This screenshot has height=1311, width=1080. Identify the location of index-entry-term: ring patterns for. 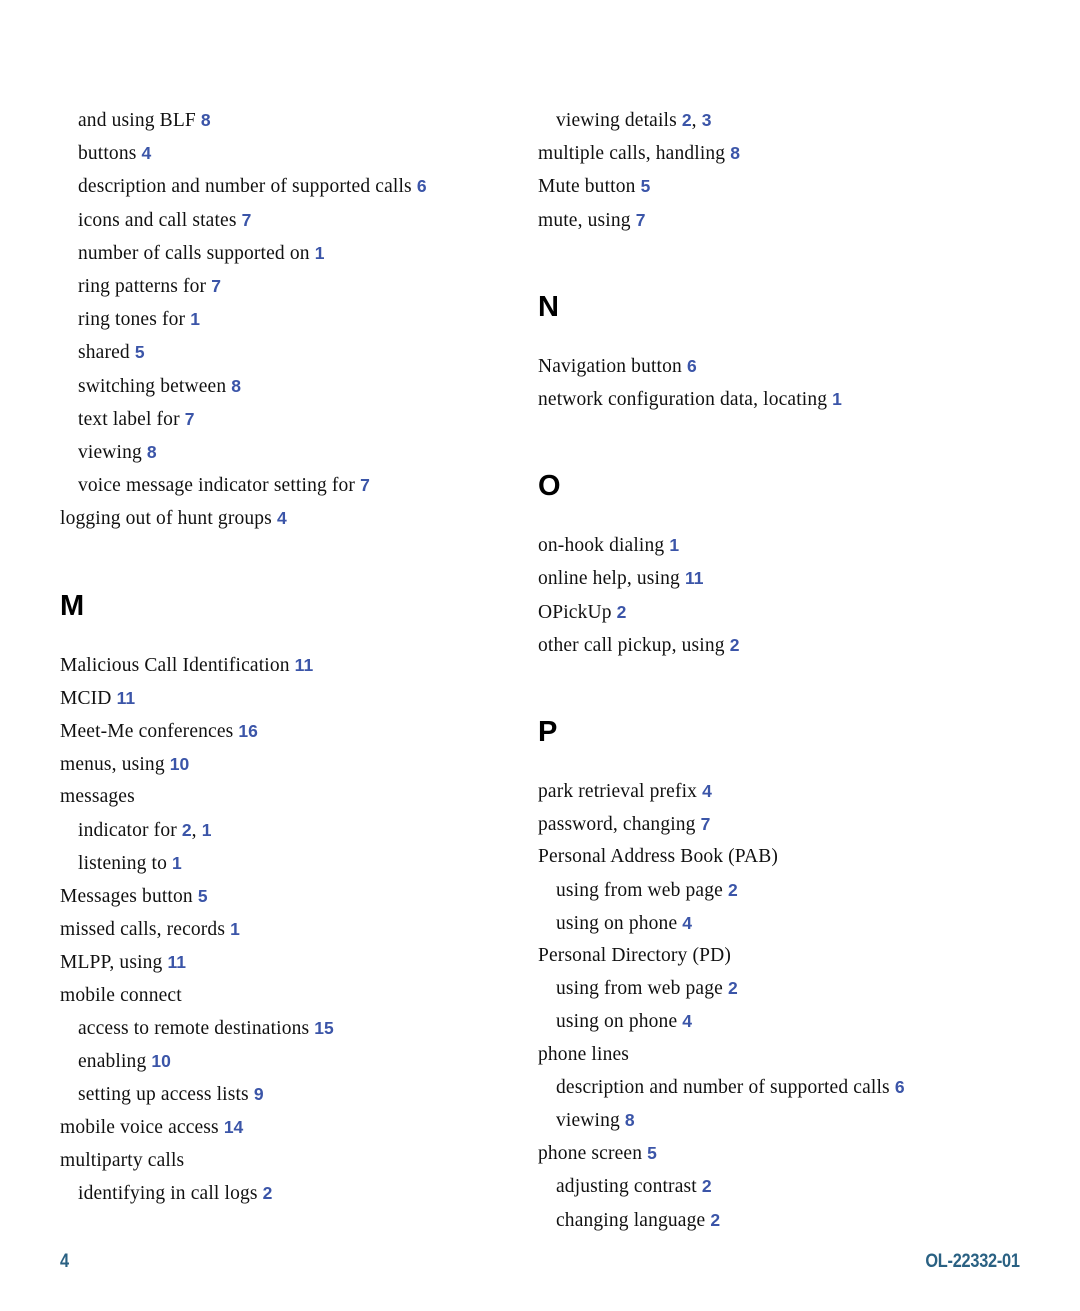
(142, 287).